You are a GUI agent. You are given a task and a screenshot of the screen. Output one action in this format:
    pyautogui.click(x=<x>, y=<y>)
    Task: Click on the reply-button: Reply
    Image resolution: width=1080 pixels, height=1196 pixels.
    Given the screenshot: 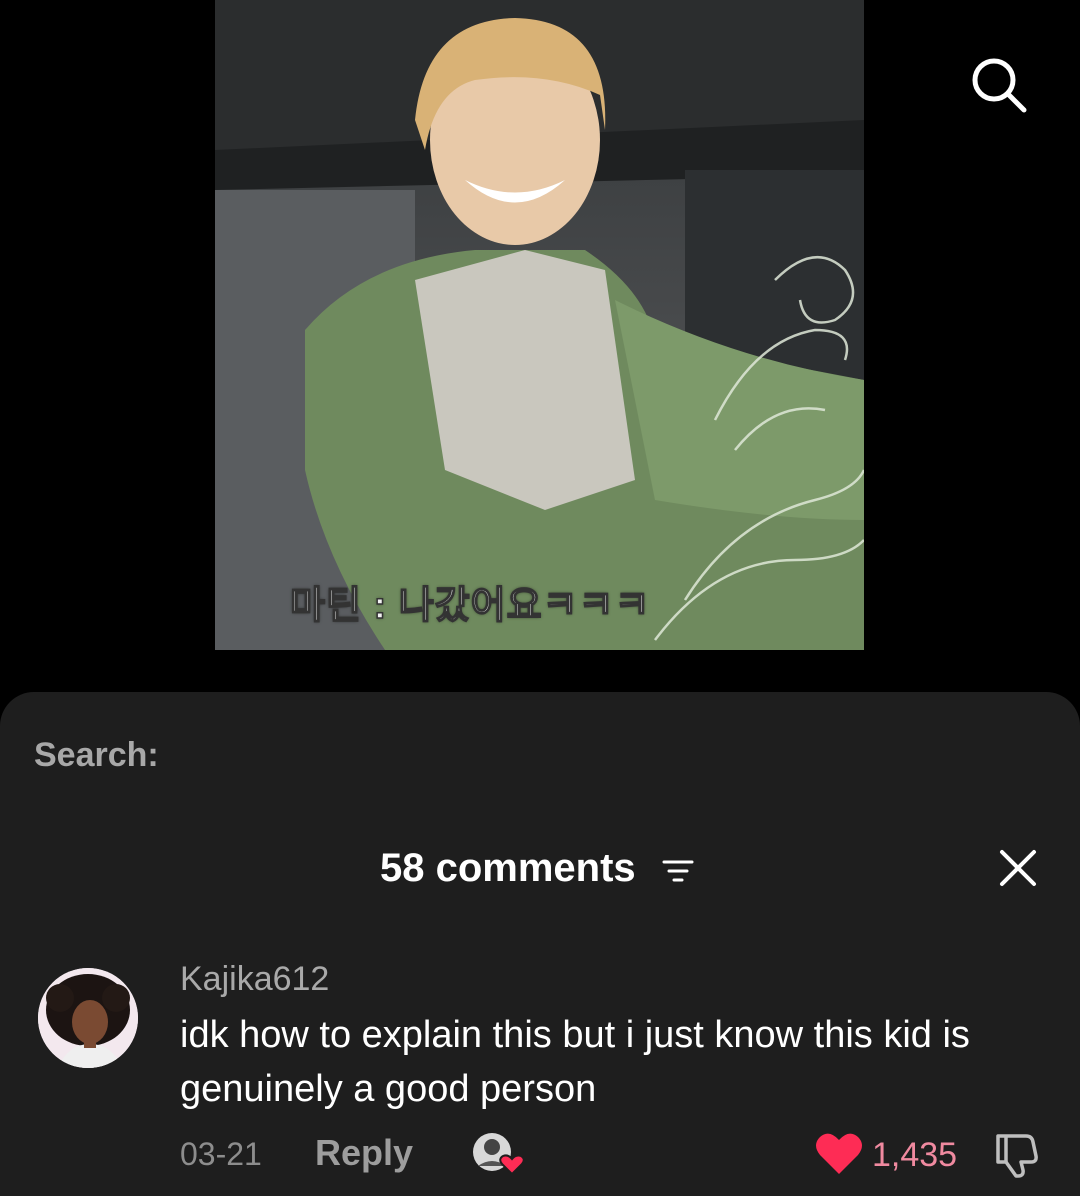 What is the action you would take?
    pyautogui.click(x=364, y=1153)
    